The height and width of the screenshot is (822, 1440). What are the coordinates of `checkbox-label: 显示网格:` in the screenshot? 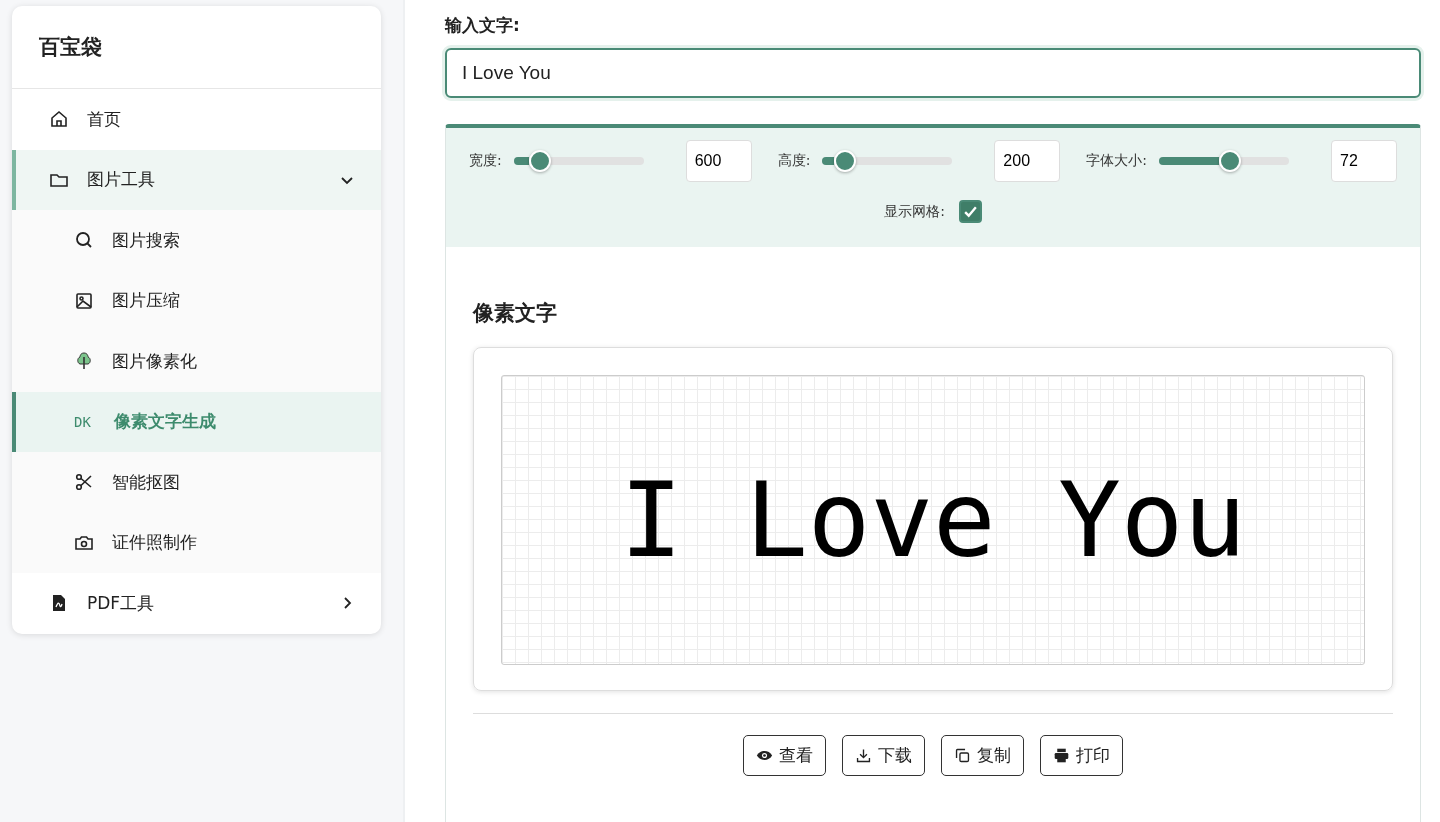 It's located at (914, 211).